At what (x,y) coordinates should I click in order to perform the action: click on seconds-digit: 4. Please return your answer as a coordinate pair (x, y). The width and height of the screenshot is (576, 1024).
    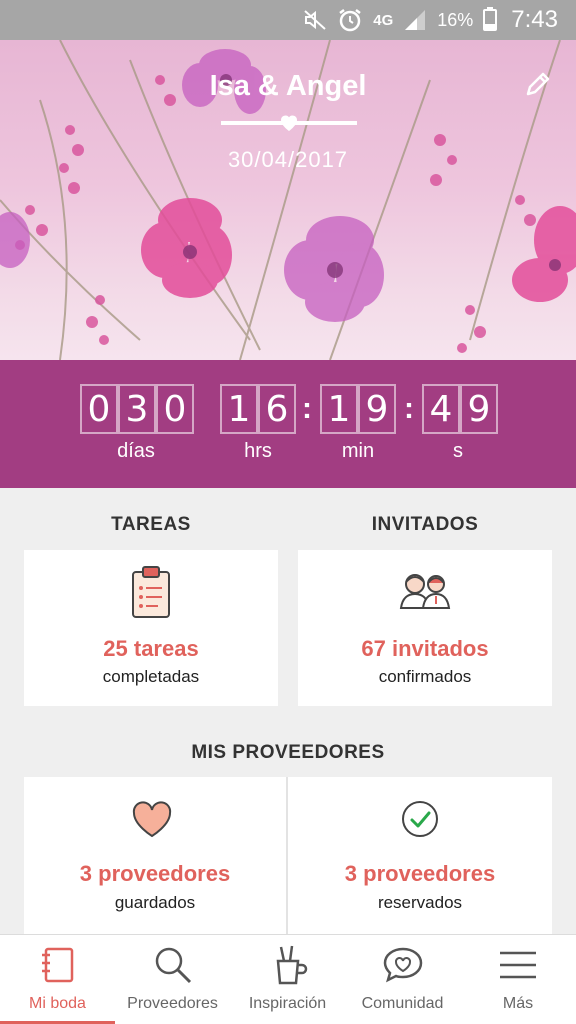
    Looking at the image, I should click on (441, 409).